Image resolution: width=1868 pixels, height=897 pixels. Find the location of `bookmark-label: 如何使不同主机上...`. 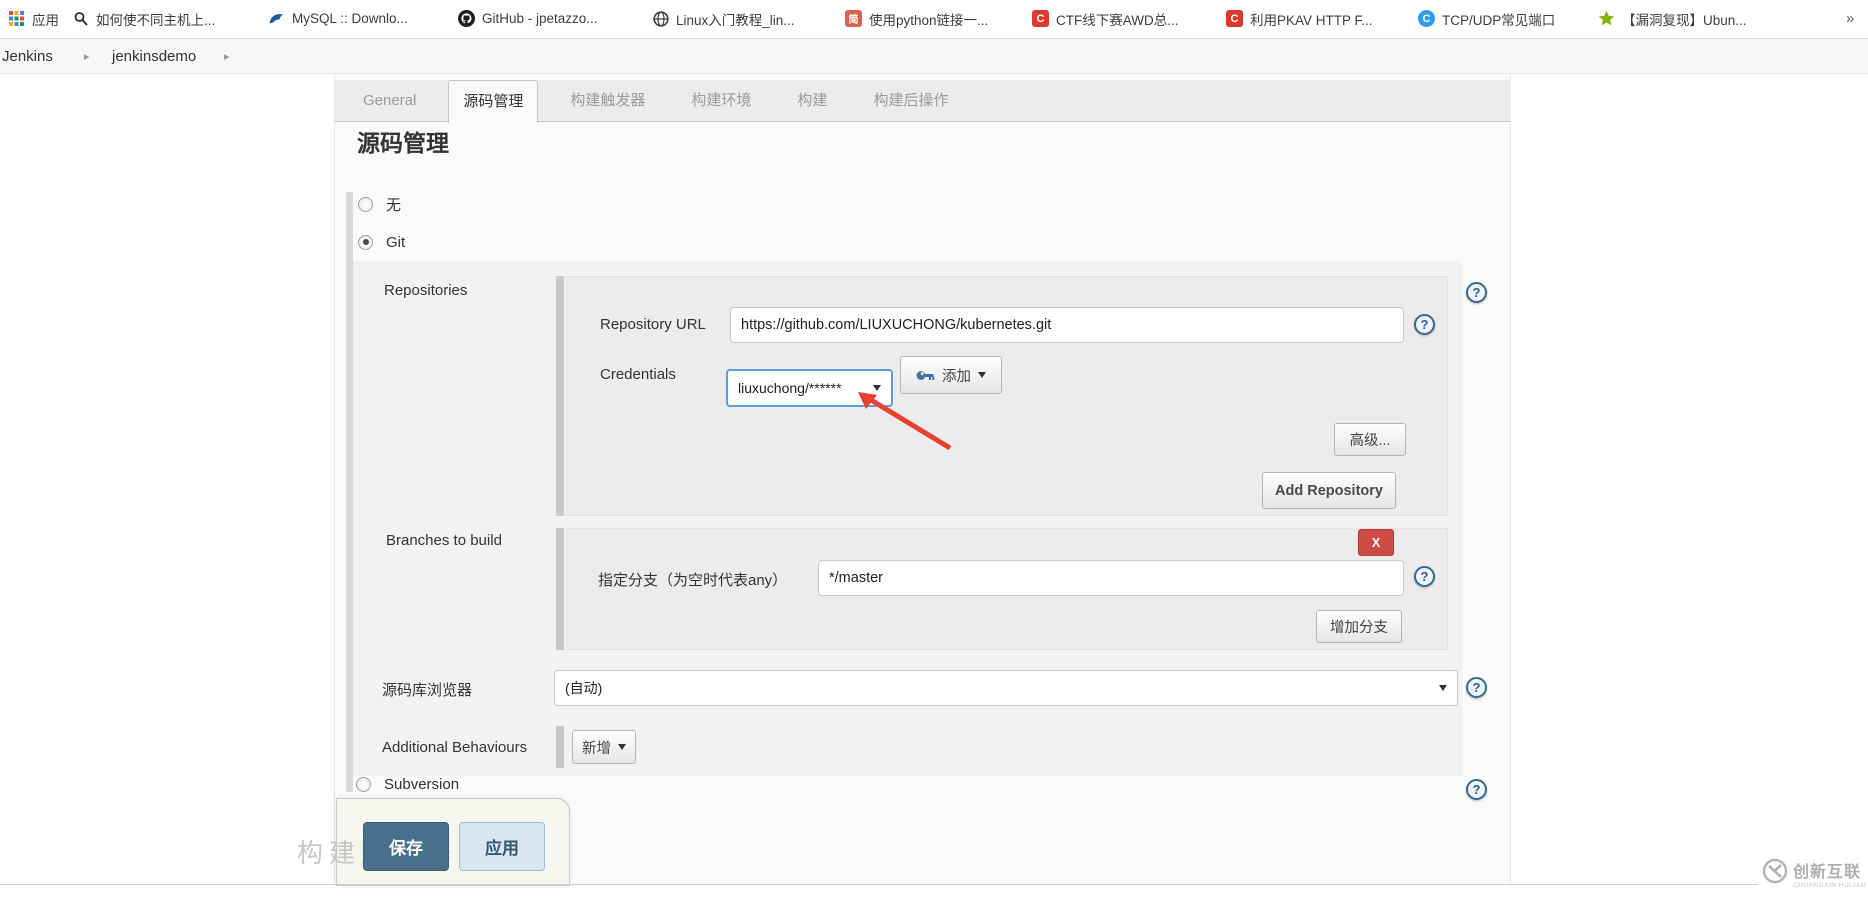

bookmark-label: 如何使不同主机上... is located at coordinates (156, 20).